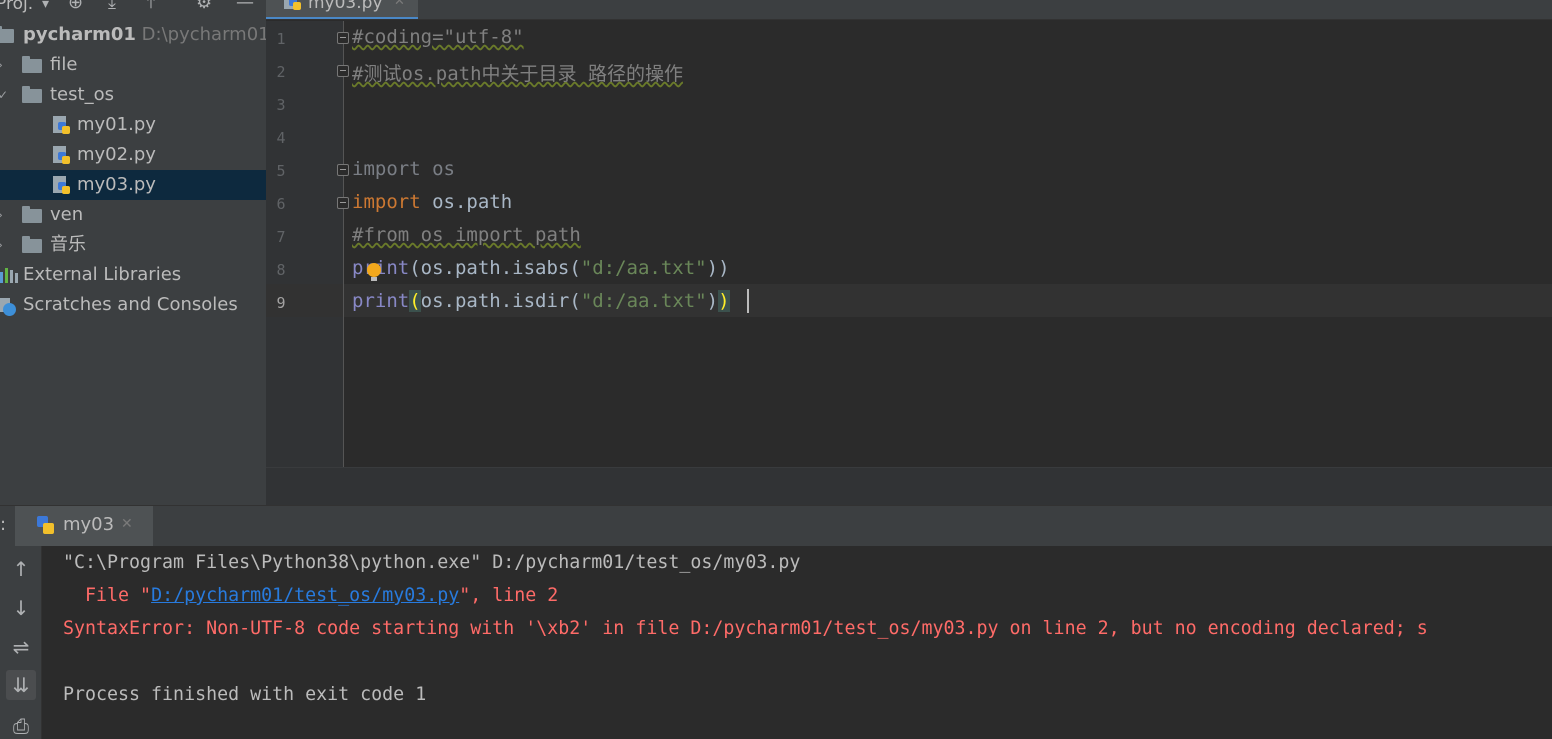 The height and width of the screenshot is (739, 1552). What do you see at coordinates (133, 215) in the screenshot?
I see `tree-item-ven: › ven` at bounding box center [133, 215].